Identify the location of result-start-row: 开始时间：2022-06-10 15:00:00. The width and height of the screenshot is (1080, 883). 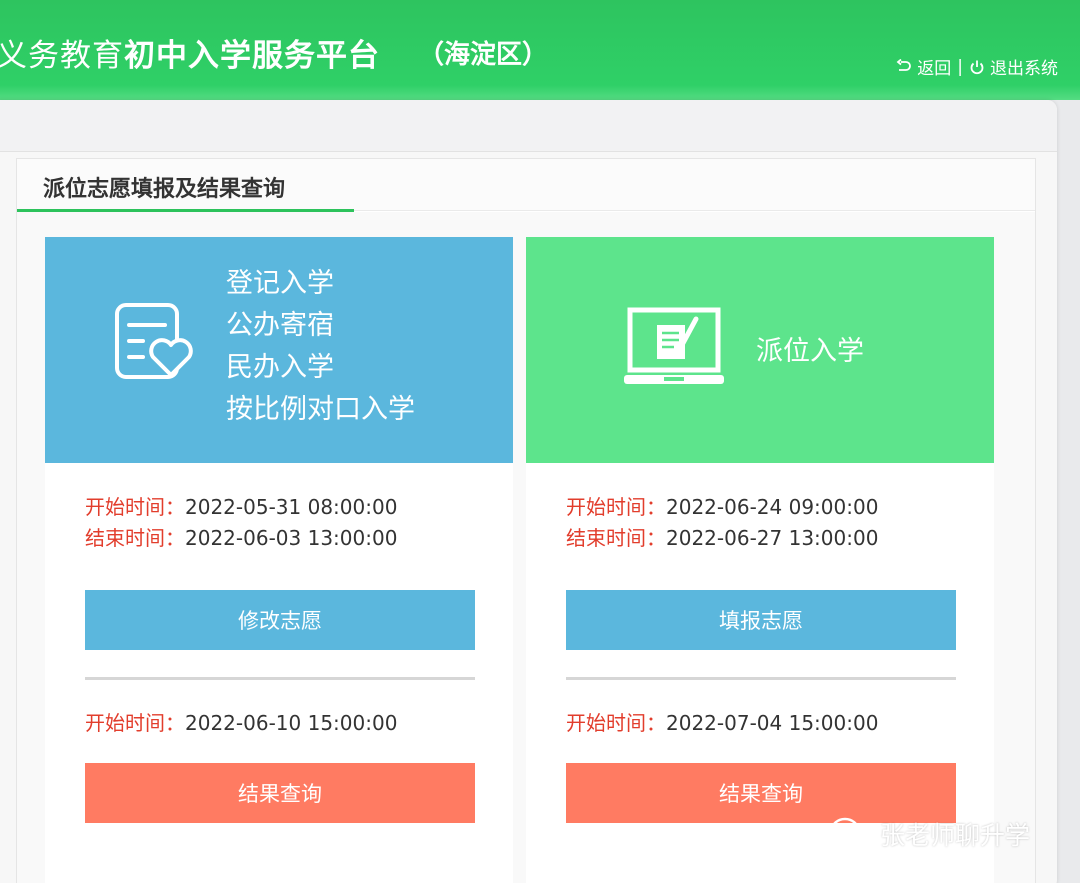
(241, 721).